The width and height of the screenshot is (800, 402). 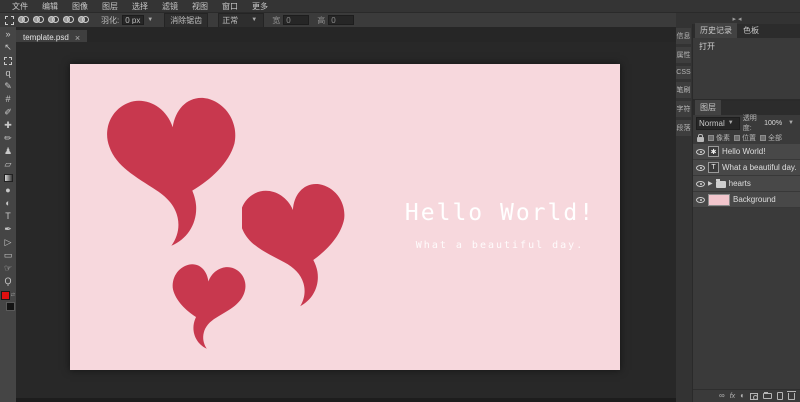 What do you see at coordinates (8, 203) in the screenshot?
I see `dodge-tool-icon: ◐` at bounding box center [8, 203].